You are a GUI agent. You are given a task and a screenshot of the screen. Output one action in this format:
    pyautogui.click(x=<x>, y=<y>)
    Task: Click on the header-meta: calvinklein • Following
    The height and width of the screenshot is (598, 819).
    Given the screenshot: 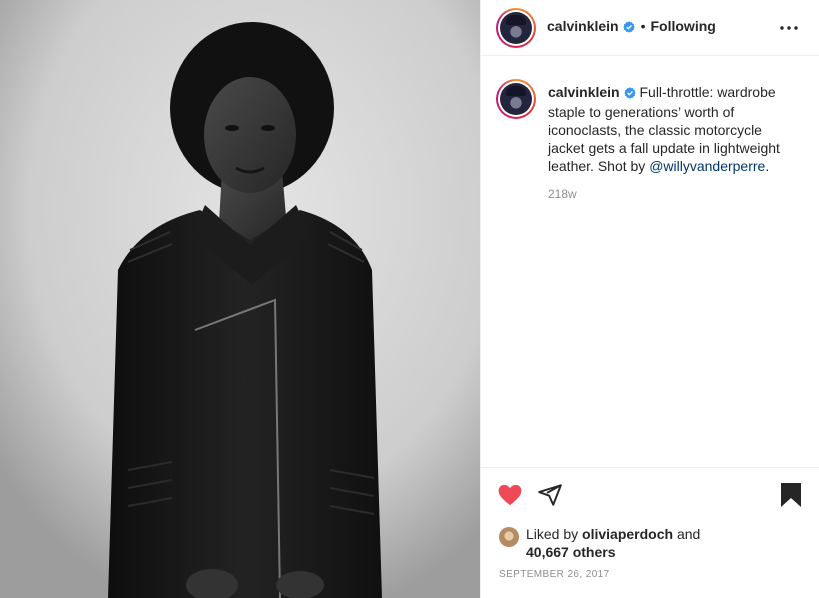 What is the action you would take?
    pyautogui.click(x=631, y=28)
    